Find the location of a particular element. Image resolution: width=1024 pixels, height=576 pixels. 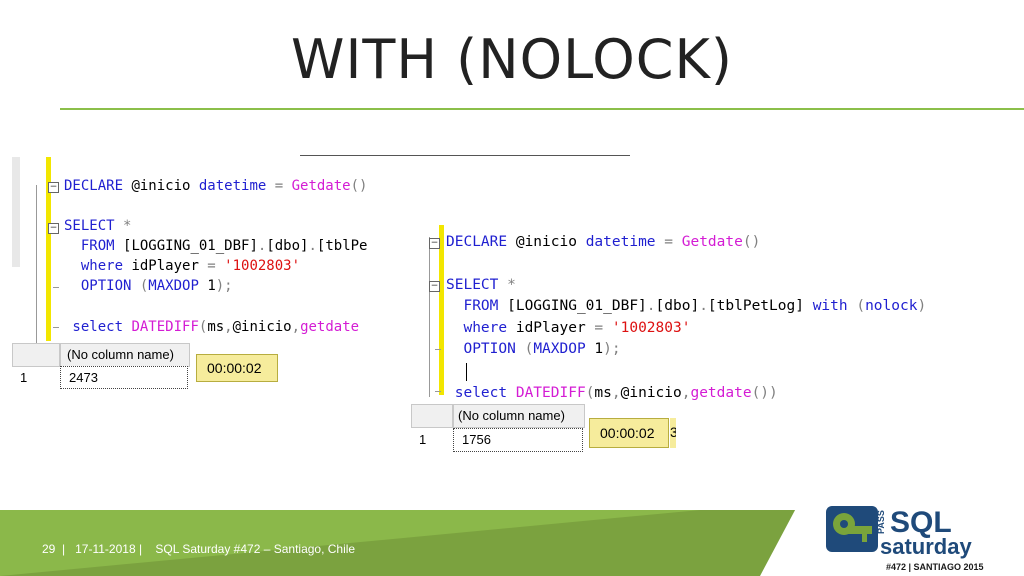

slide-title: WITH (NOLOCK) is located at coordinates (512, 59).